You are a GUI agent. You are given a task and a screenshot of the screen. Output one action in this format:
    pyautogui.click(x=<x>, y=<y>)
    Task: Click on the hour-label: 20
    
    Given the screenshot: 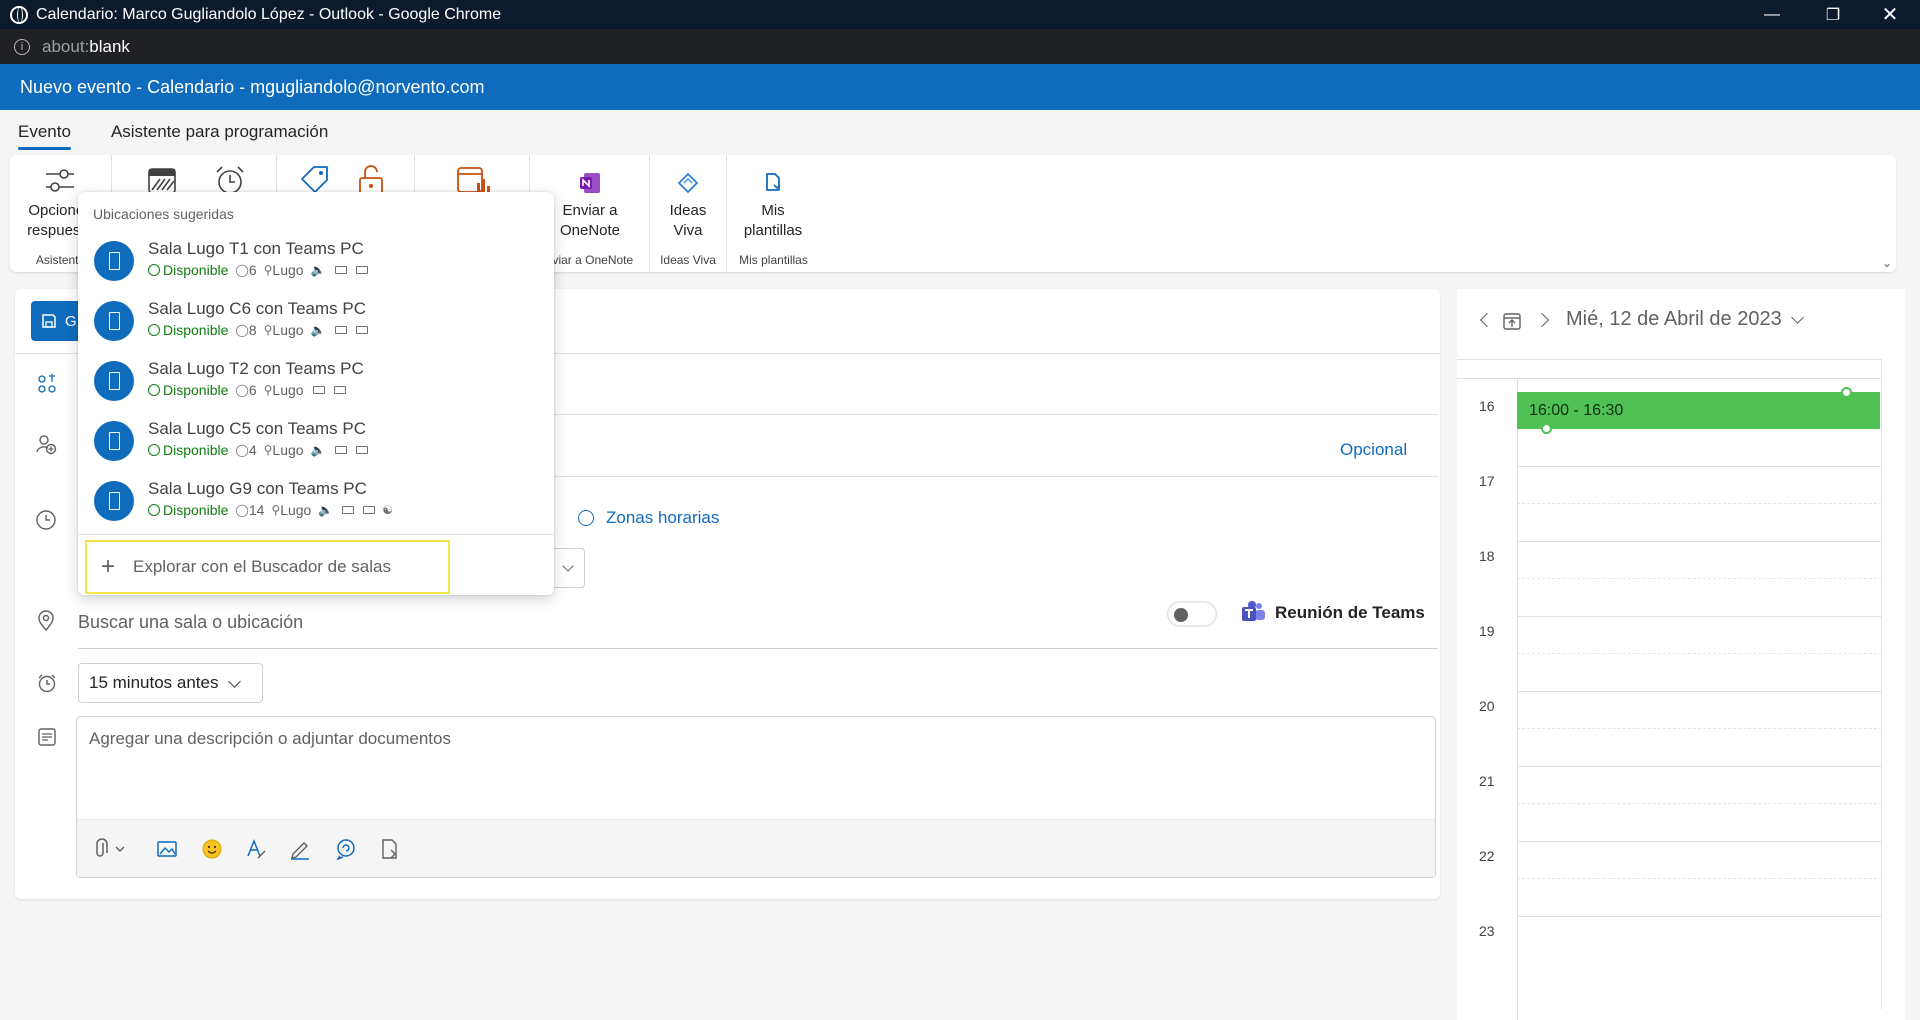 What is the action you would take?
    pyautogui.click(x=1487, y=706)
    